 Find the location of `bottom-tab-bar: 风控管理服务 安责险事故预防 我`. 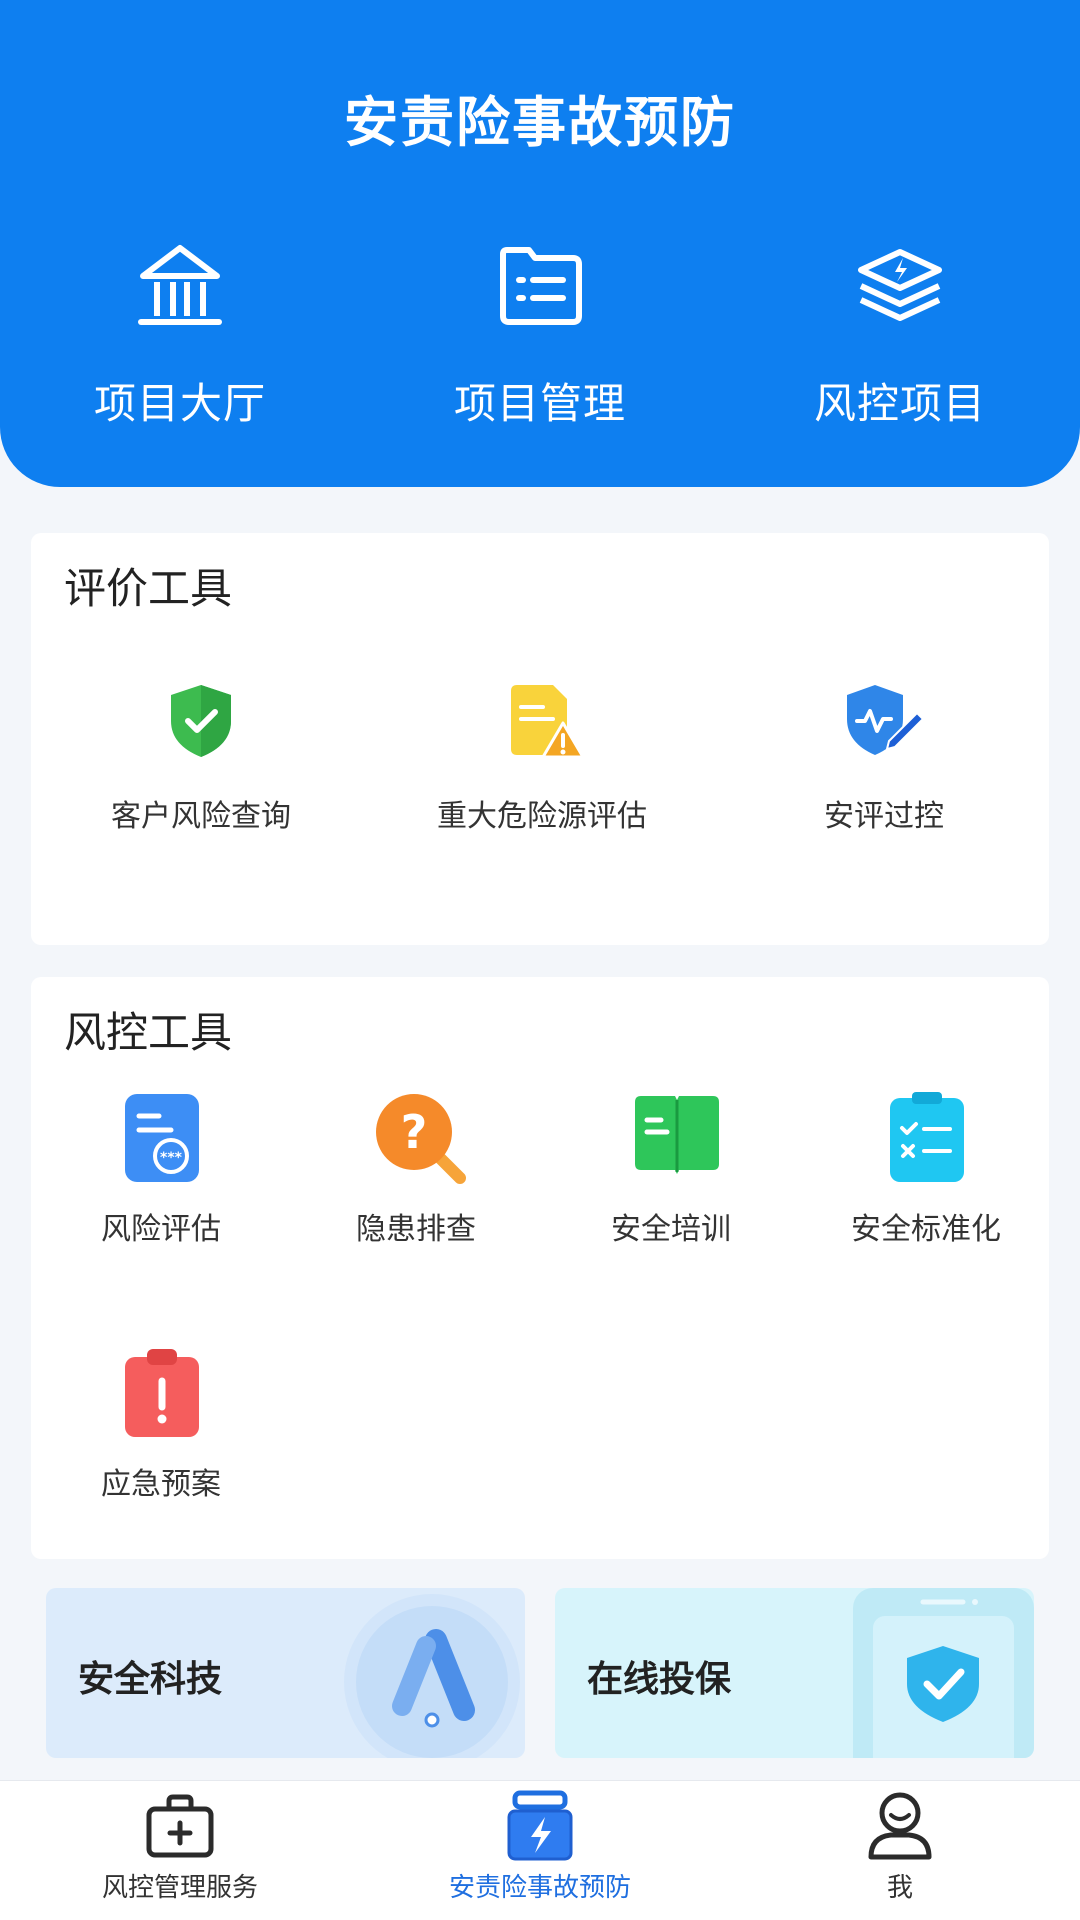

bottom-tab-bar: 风控管理服务 安责险事故预防 我 is located at coordinates (540, 1850).